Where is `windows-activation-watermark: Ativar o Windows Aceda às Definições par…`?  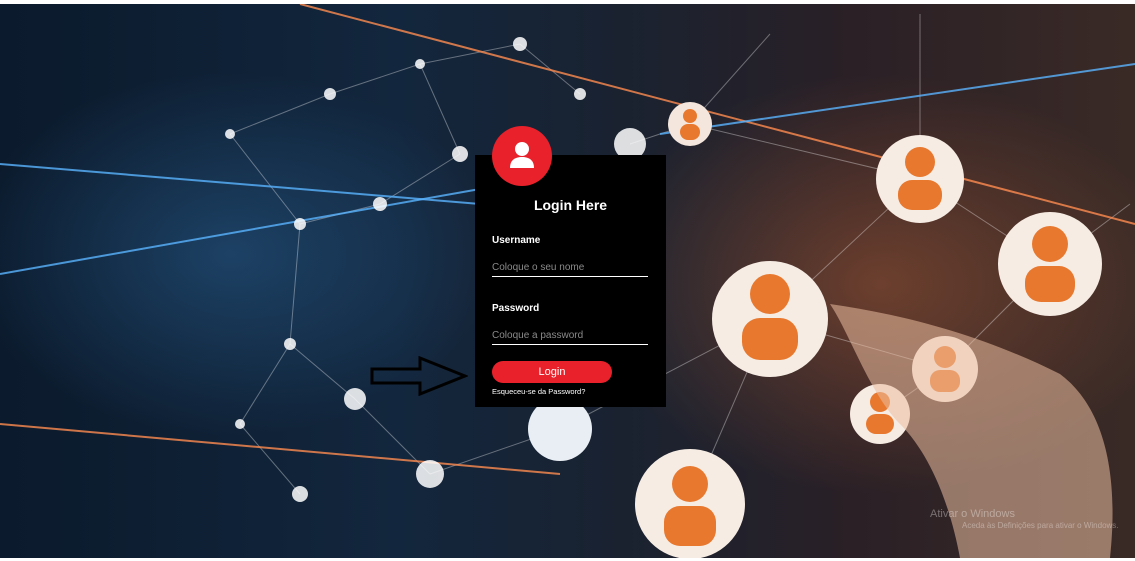 windows-activation-watermark: Ativar o Windows Aceda às Definições par… is located at coordinates (1024, 520).